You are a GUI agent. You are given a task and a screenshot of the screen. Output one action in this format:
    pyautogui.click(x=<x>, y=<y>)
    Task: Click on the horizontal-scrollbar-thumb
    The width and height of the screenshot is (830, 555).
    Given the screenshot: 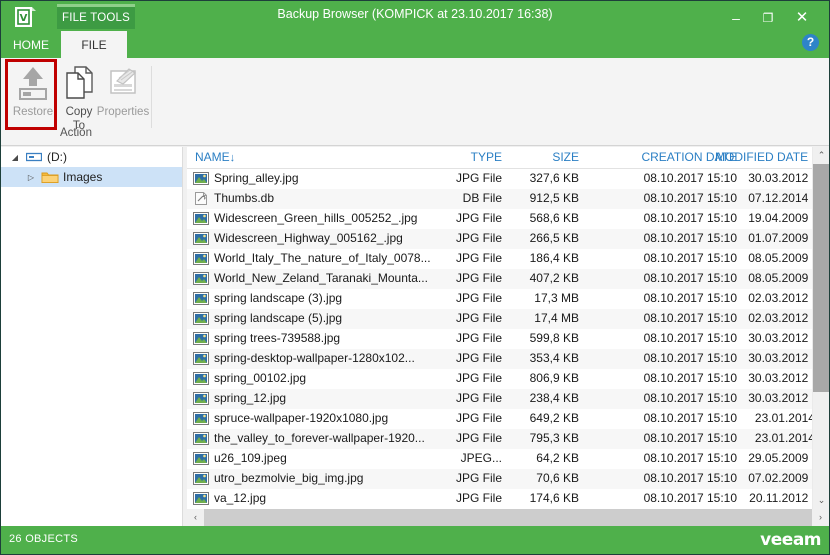 What is the action you would take?
    pyautogui.click(x=508, y=517)
    